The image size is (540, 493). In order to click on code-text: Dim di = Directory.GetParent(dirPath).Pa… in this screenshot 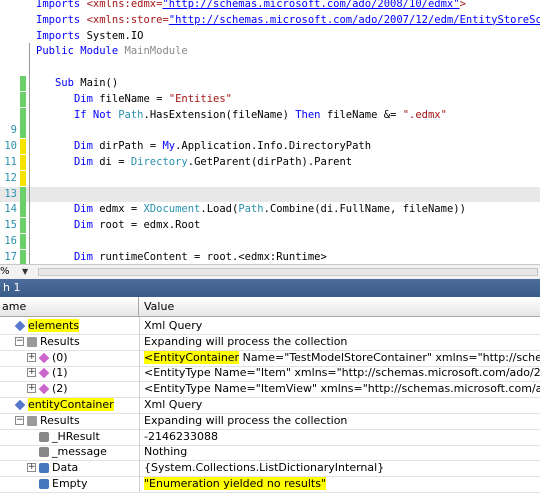, I will do `click(194, 162)`.